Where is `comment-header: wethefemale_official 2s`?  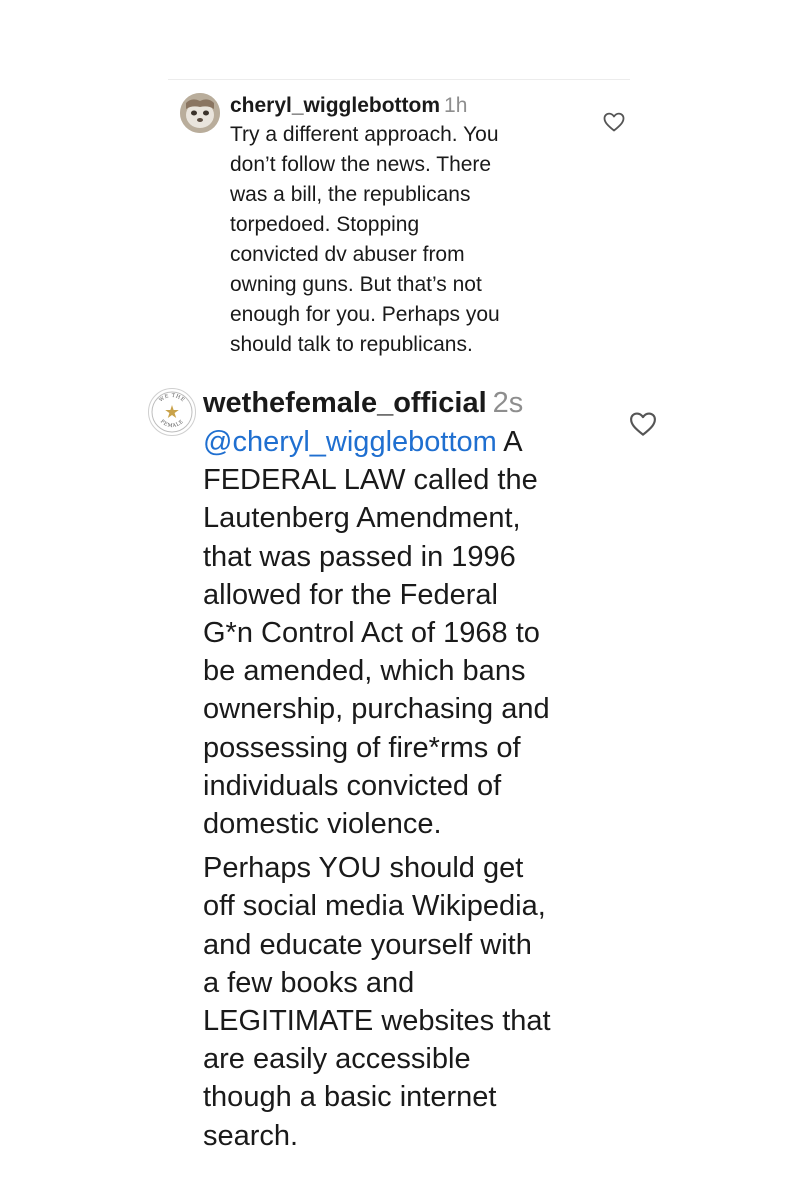
comment-header: wethefemale_official 2s is located at coordinates (413, 403).